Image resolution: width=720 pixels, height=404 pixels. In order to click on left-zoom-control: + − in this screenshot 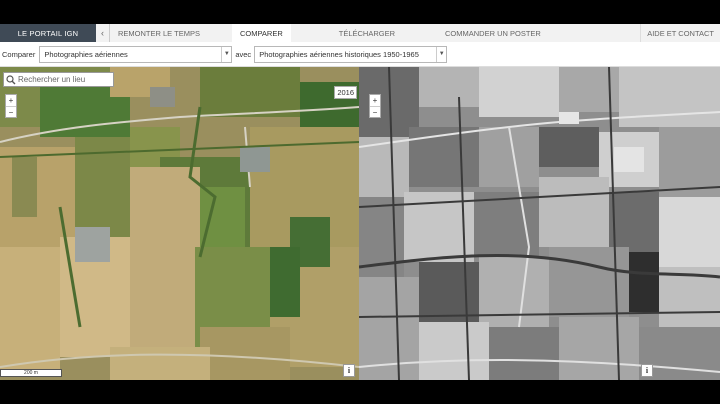, I will do `click(11, 106)`.